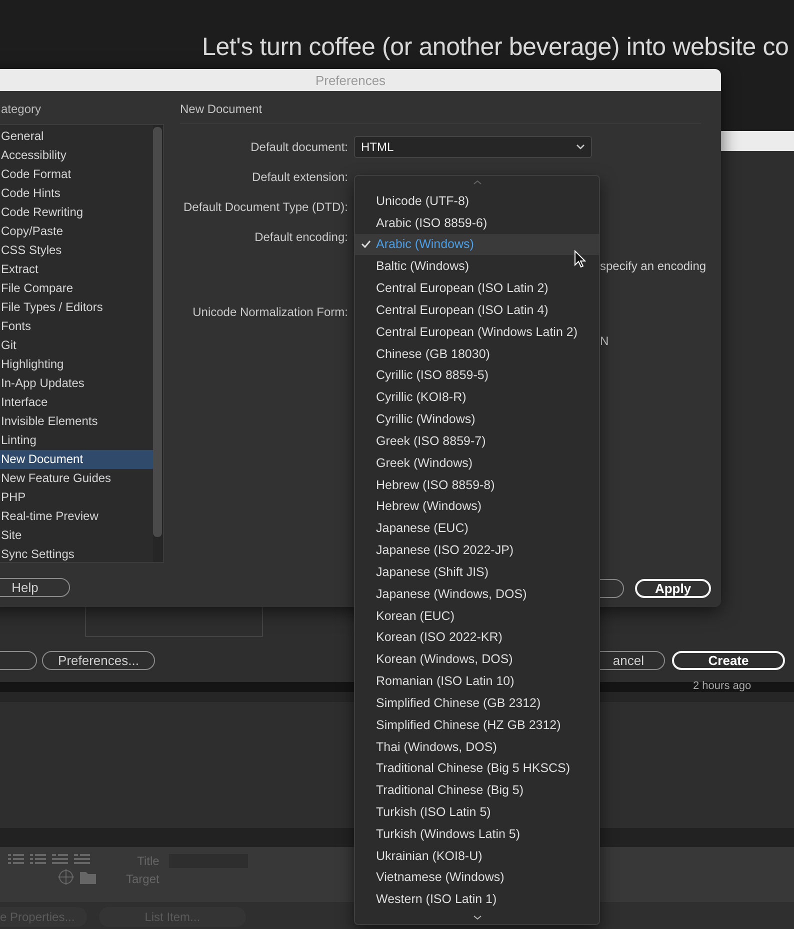  What do you see at coordinates (477, 833) in the screenshot?
I see `menu-item: Turkish (Windows Latin 5)` at bounding box center [477, 833].